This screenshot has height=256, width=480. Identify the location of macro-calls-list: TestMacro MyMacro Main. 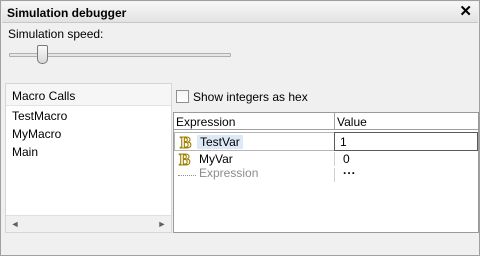
(88, 135).